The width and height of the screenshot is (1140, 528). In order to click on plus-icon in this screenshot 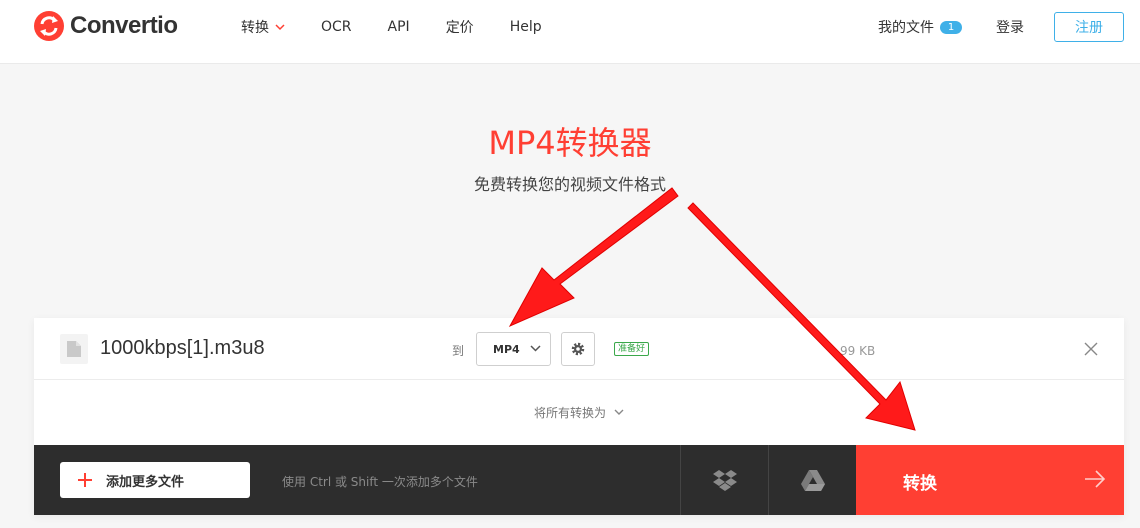, I will do `click(85, 480)`.